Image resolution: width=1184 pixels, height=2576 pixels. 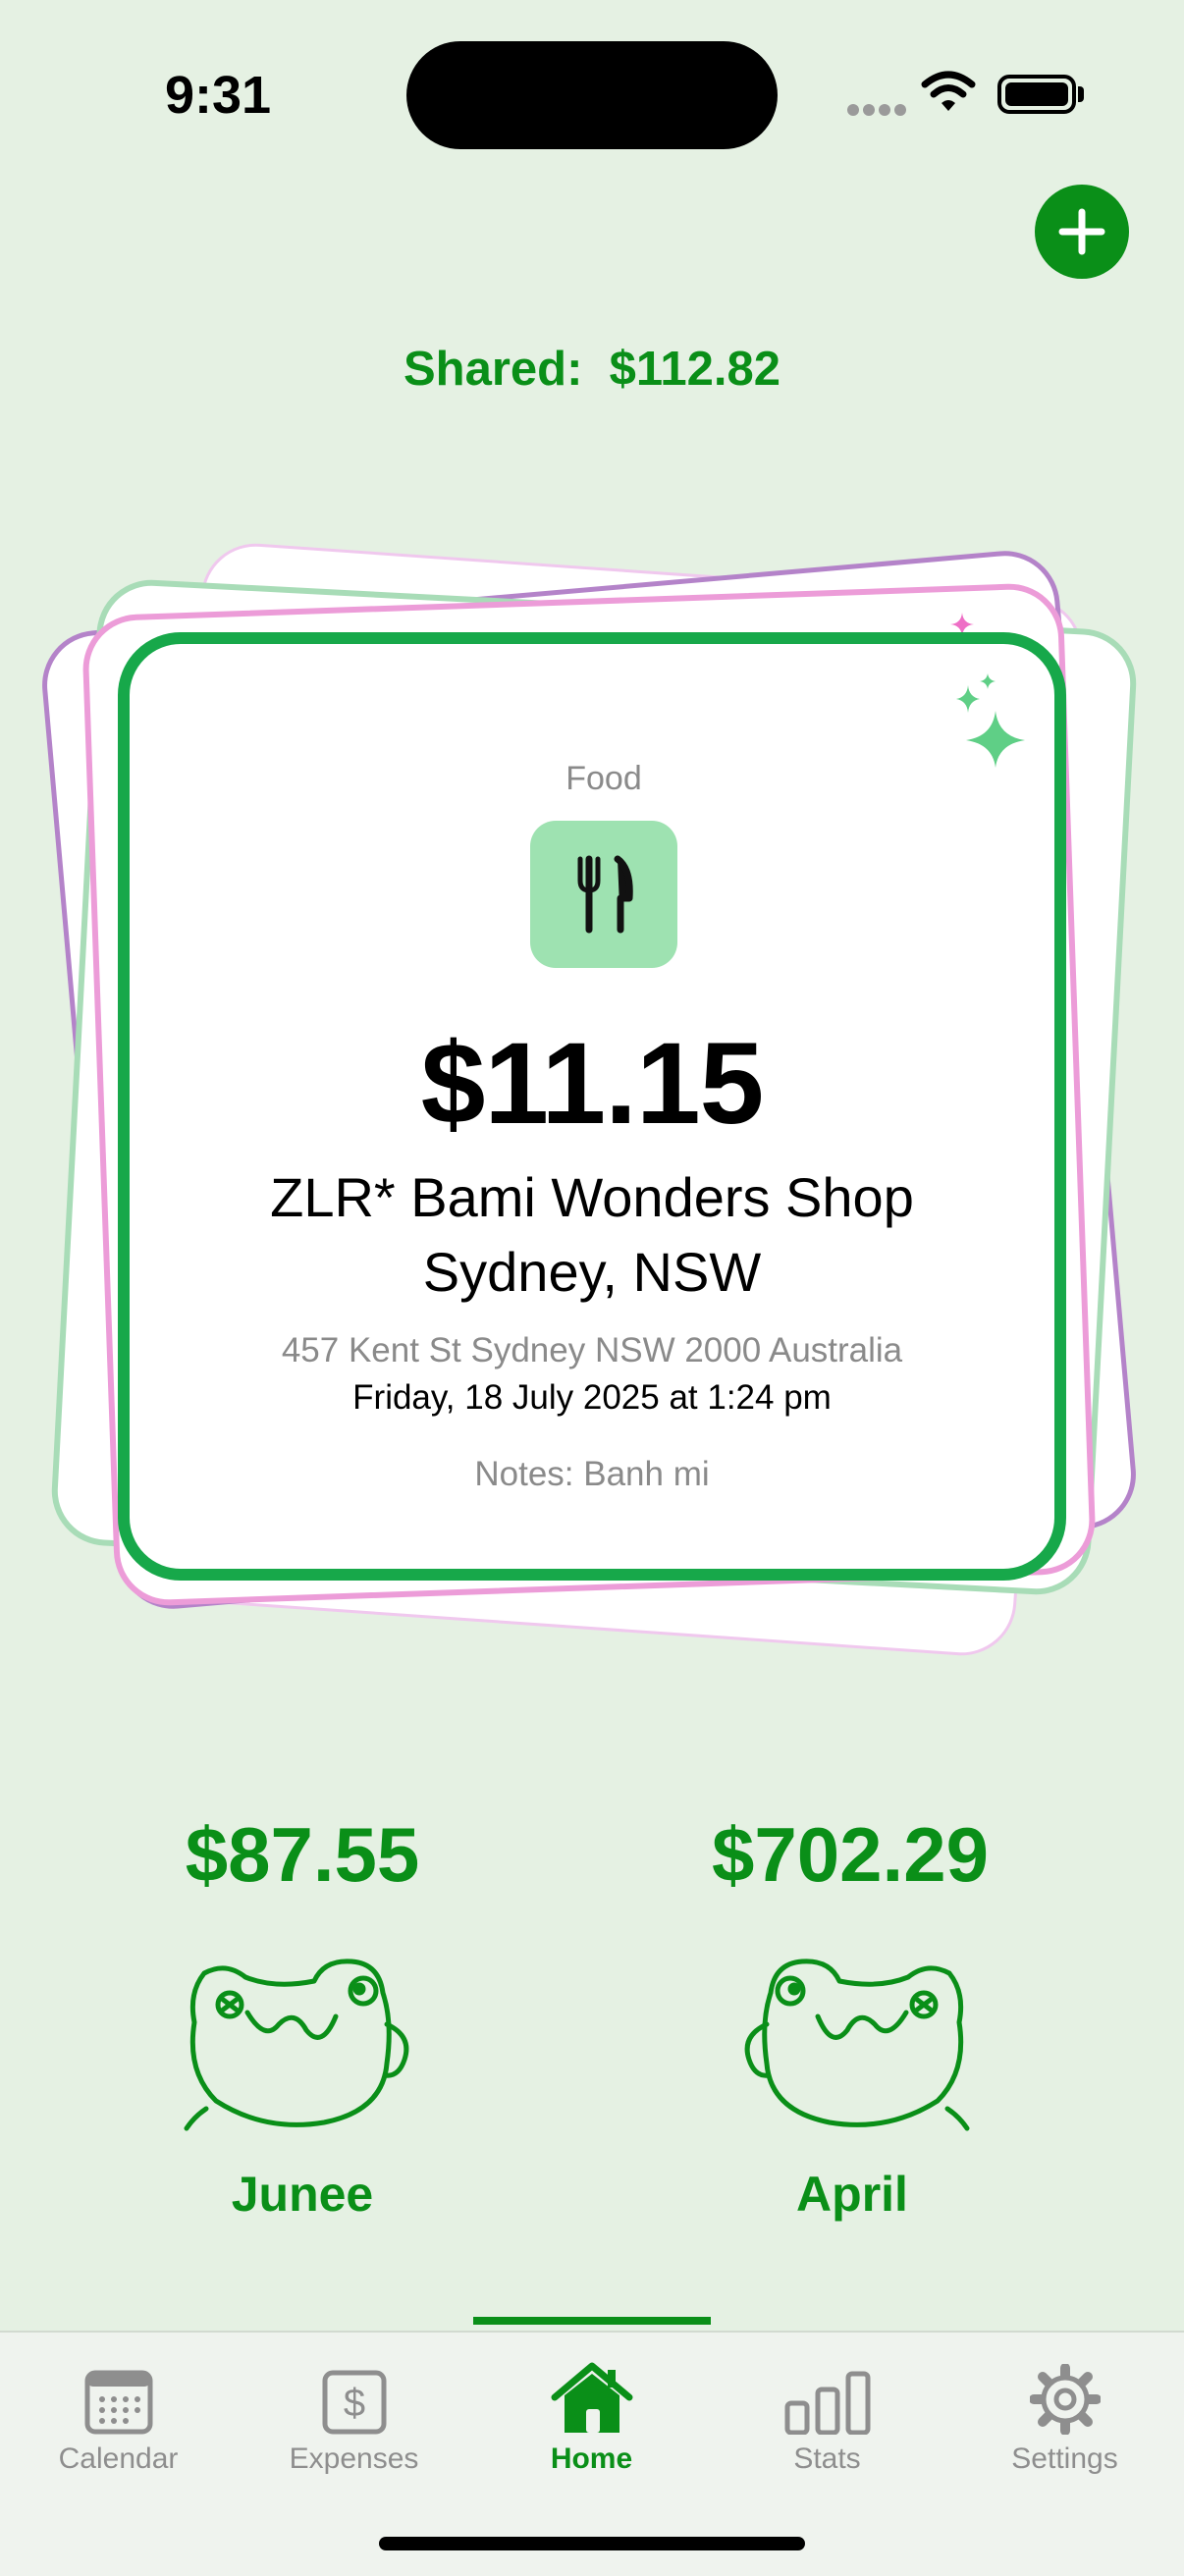 What do you see at coordinates (990, 720) in the screenshot?
I see `sparkle-icon` at bounding box center [990, 720].